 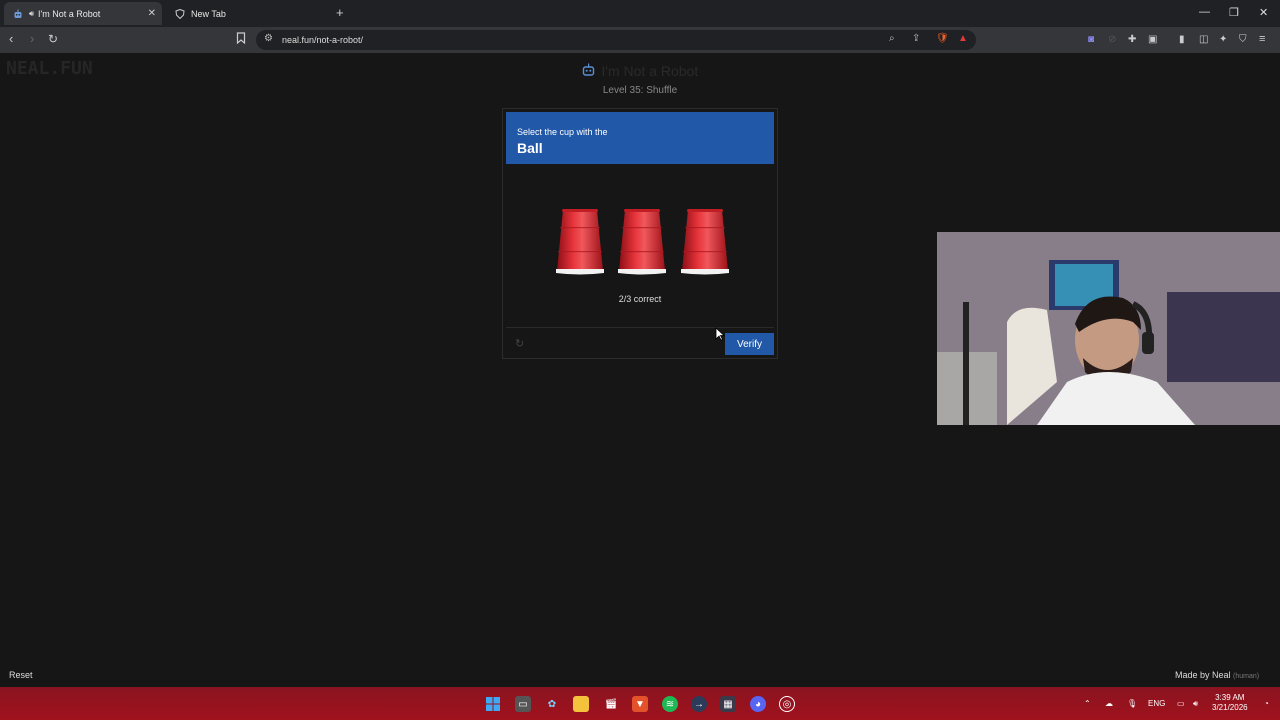 What do you see at coordinates (581, 704) in the screenshot?
I see `file-explorer-icon` at bounding box center [581, 704].